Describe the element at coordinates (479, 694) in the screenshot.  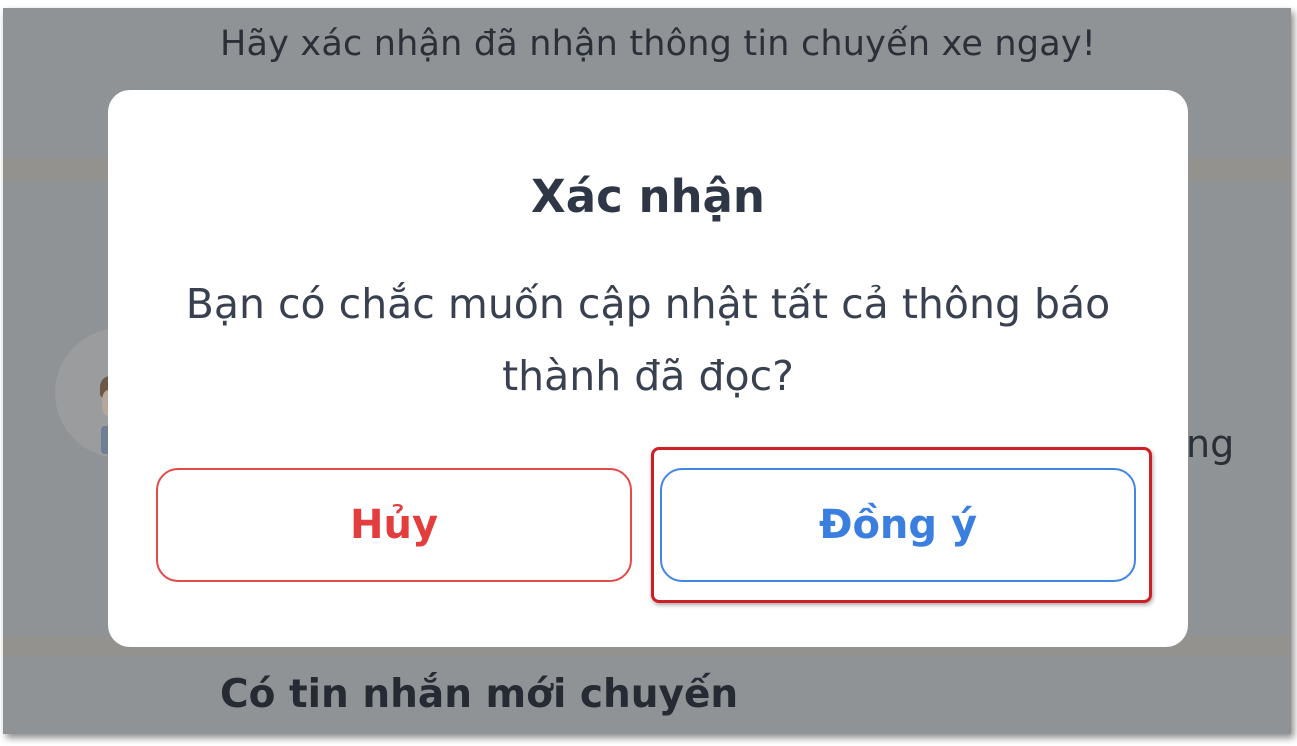
I see `background-notification-title: Có tin nhắn mới chuyến` at that location.